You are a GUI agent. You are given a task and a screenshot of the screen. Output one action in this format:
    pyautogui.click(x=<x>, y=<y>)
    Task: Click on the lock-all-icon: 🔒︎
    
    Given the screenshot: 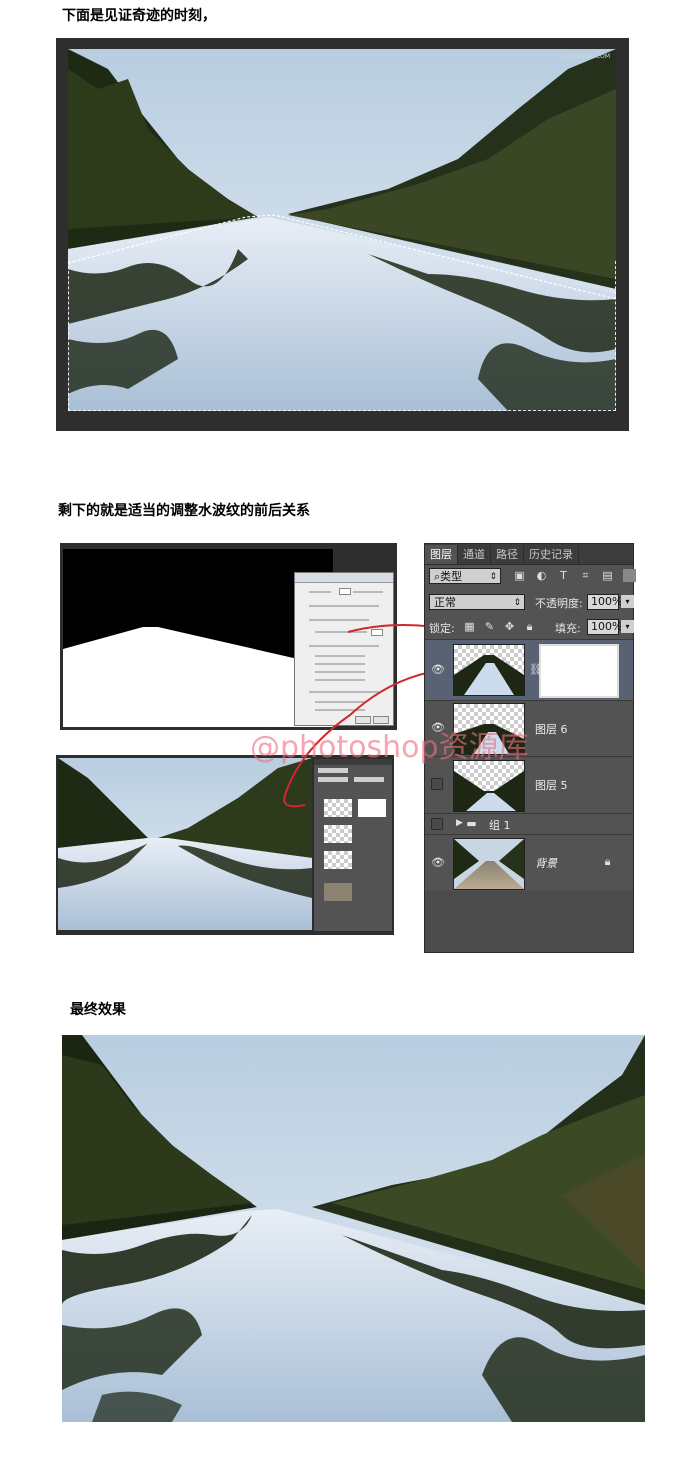 What is the action you would take?
    pyautogui.click(x=529, y=626)
    